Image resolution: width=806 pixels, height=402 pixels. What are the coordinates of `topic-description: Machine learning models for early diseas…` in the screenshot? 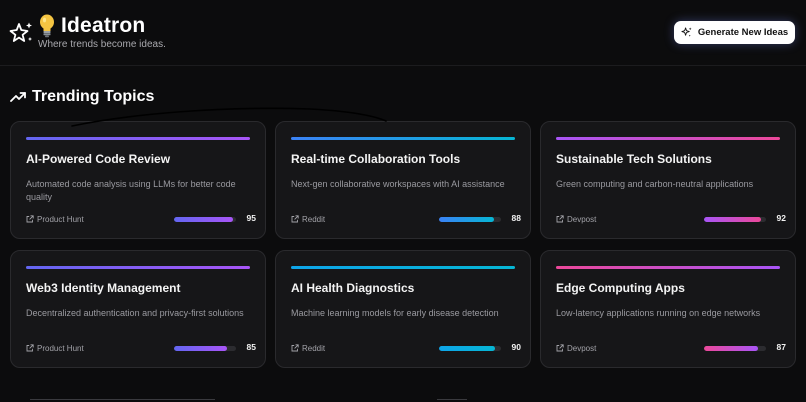 It's located at (395, 313).